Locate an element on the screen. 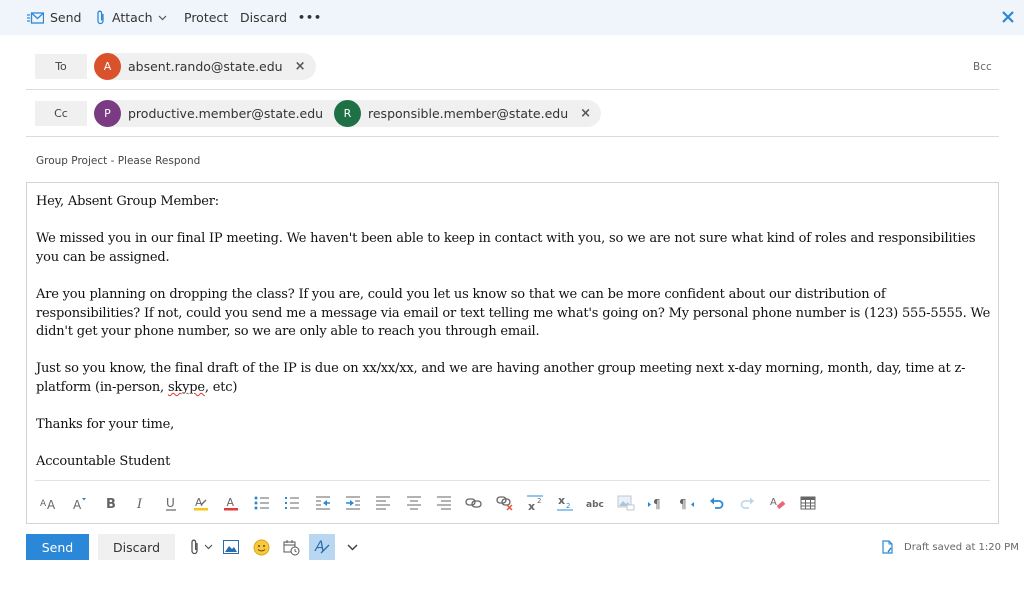 The image size is (1024, 597). align-right-icon is located at coordinates (444, 503).